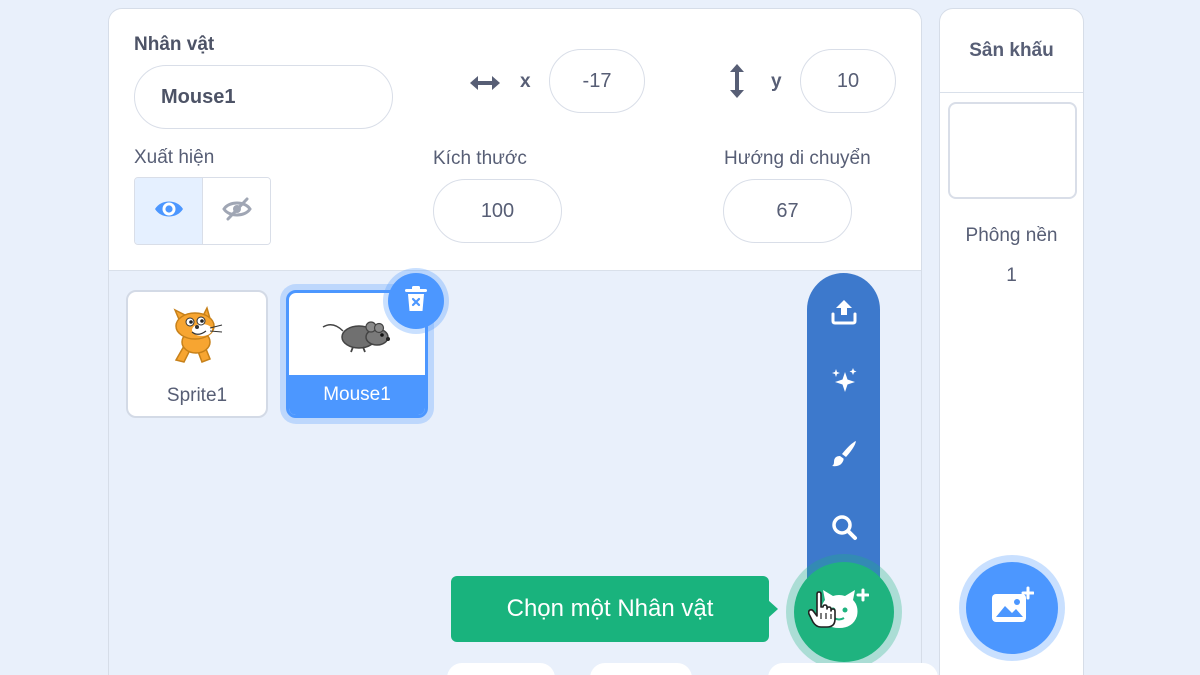 The height and width of the screenshot is (675, 1200). I want to click on search-sprite-button, so click(843, 529).